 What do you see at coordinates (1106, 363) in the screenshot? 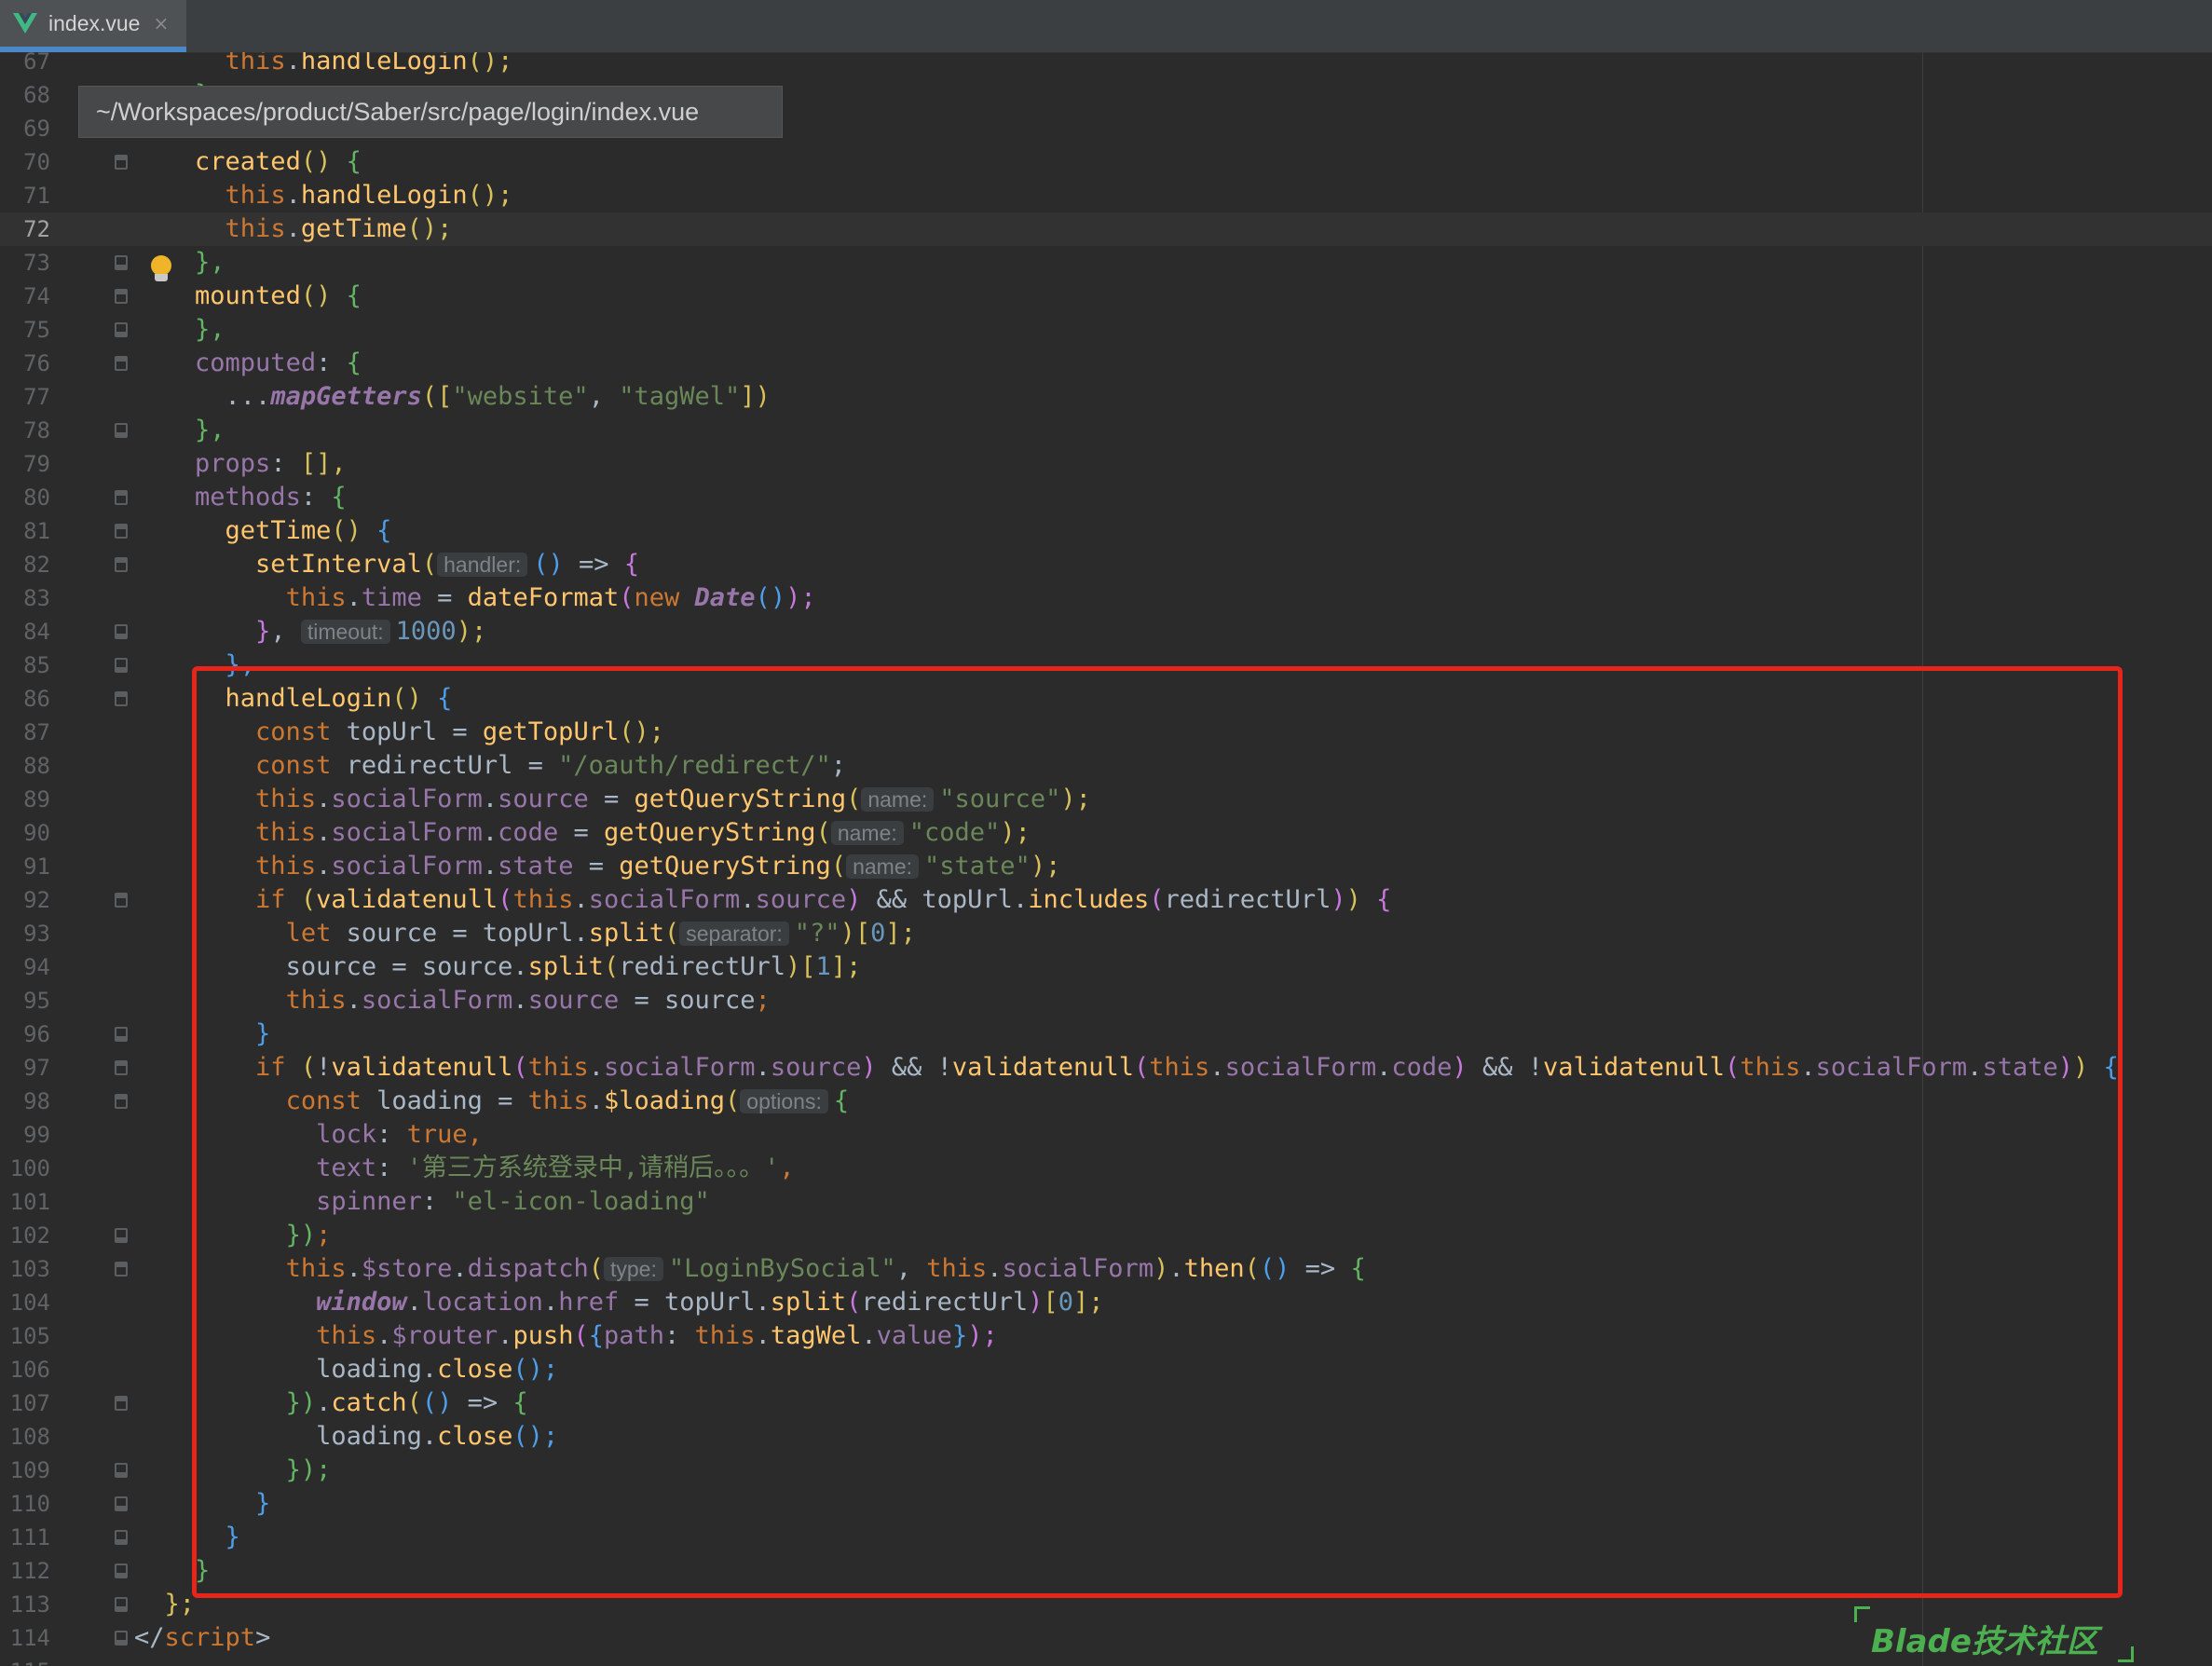
I see `code-line: 76 computed: {` at bounding box center [1106, 363].